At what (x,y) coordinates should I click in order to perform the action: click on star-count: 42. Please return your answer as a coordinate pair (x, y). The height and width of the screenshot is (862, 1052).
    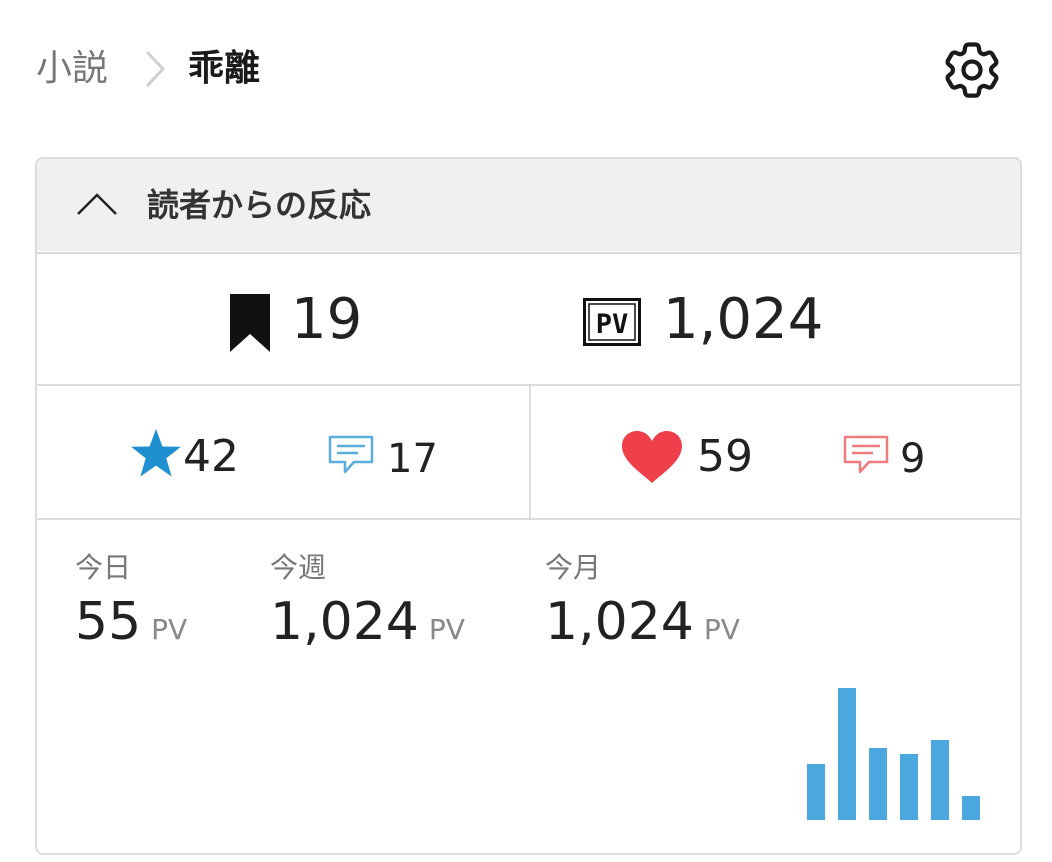
    Looking at the image, I should click on (211, 456).